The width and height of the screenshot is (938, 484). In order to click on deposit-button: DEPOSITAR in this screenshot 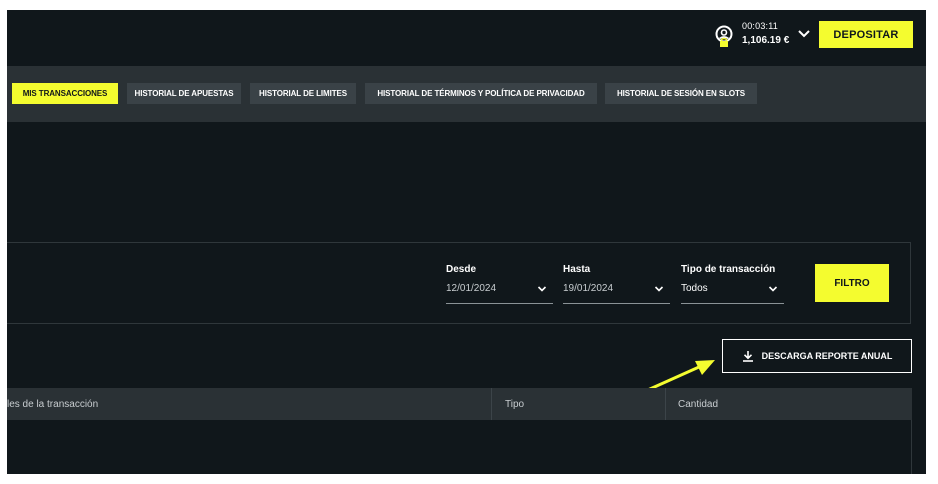, I will do `click(866, 34)`.